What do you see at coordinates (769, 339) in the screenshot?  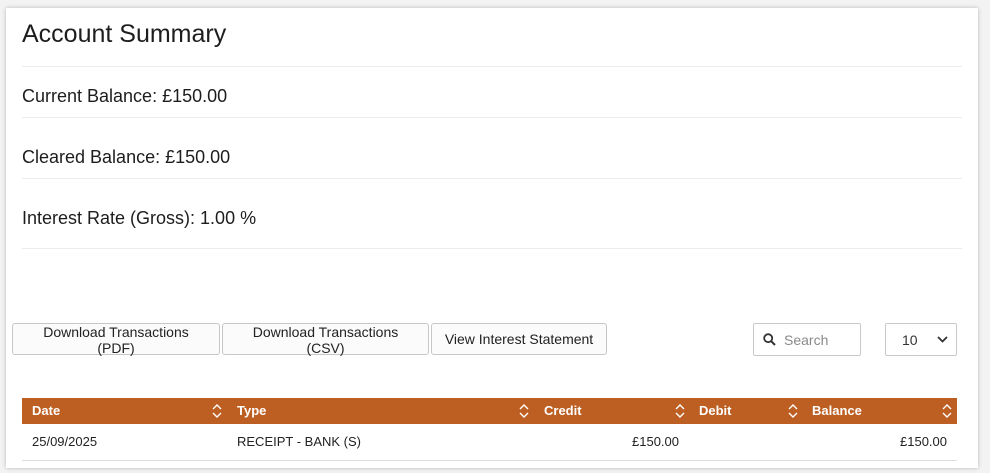 I see `search-icon` at bounding box center [769, 339].